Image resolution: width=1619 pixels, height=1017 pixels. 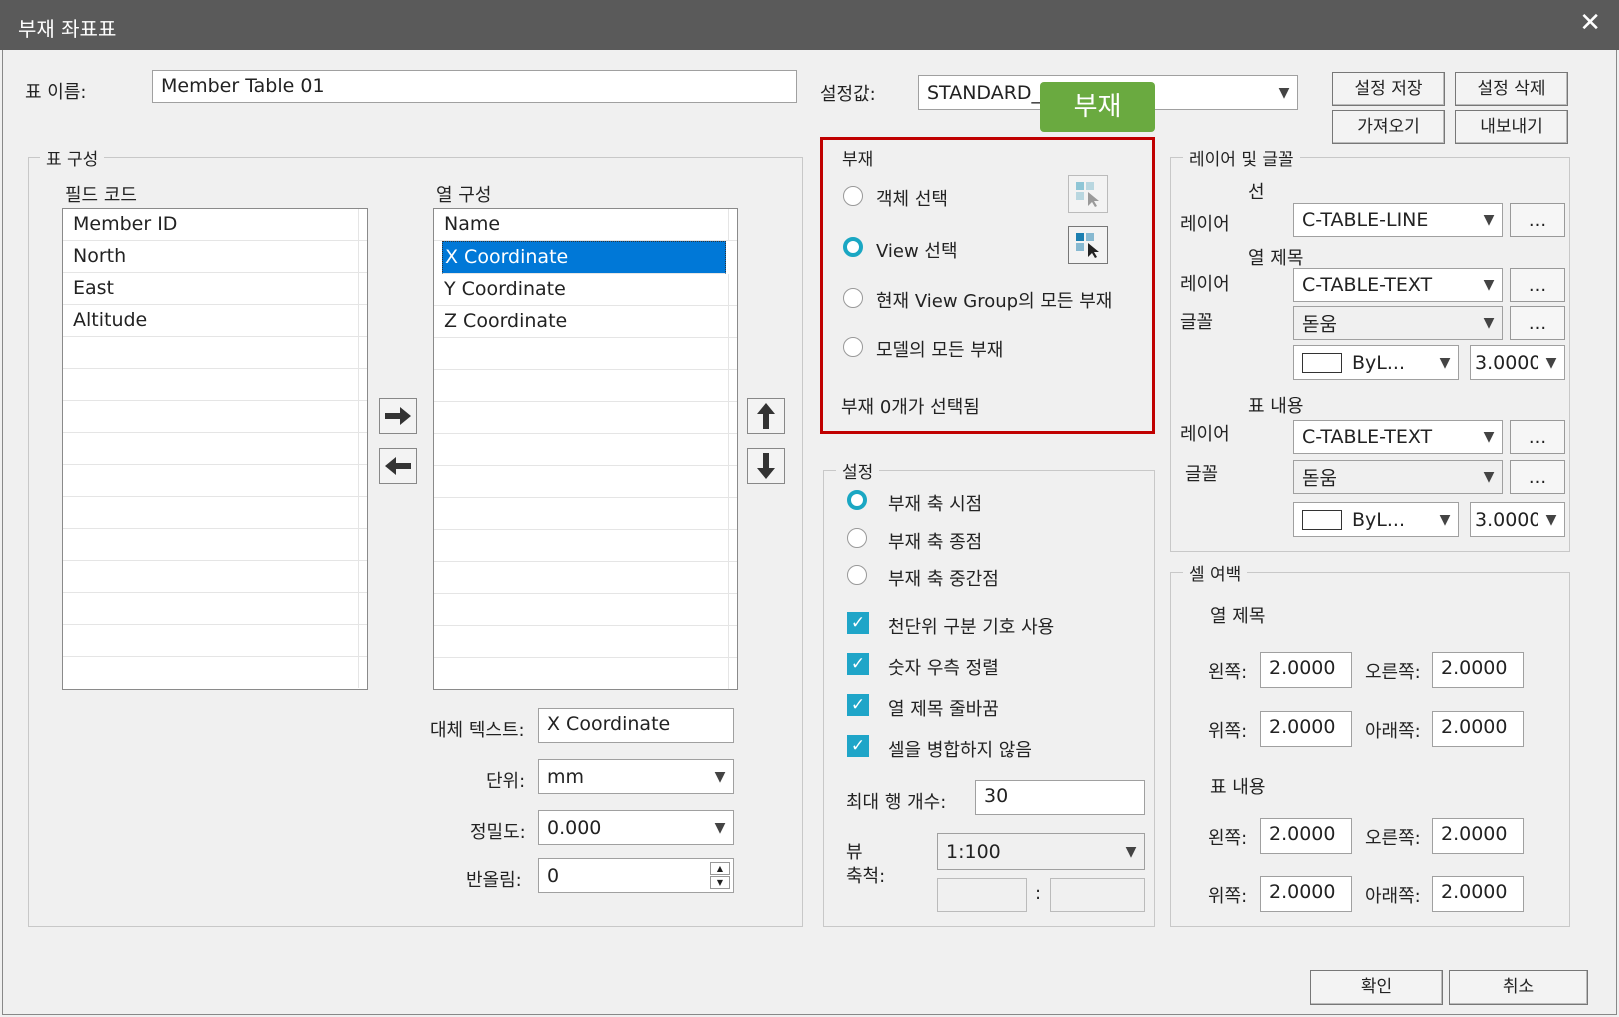 What do you see at coordinates (857, 538) in the screenshot?
I see `radio-axis-end` at bounding box center [857, 538].